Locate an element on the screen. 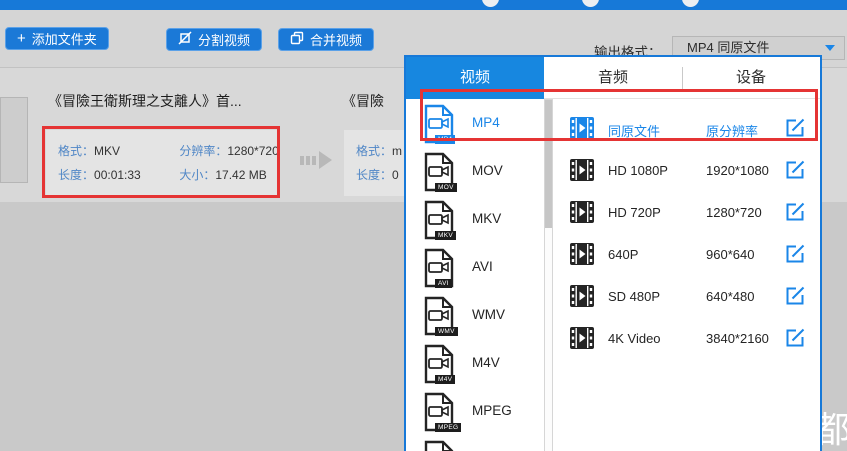 The width and height of the screenshot is (847, 451). format-name: MKV is located at coordinates (487, 218).